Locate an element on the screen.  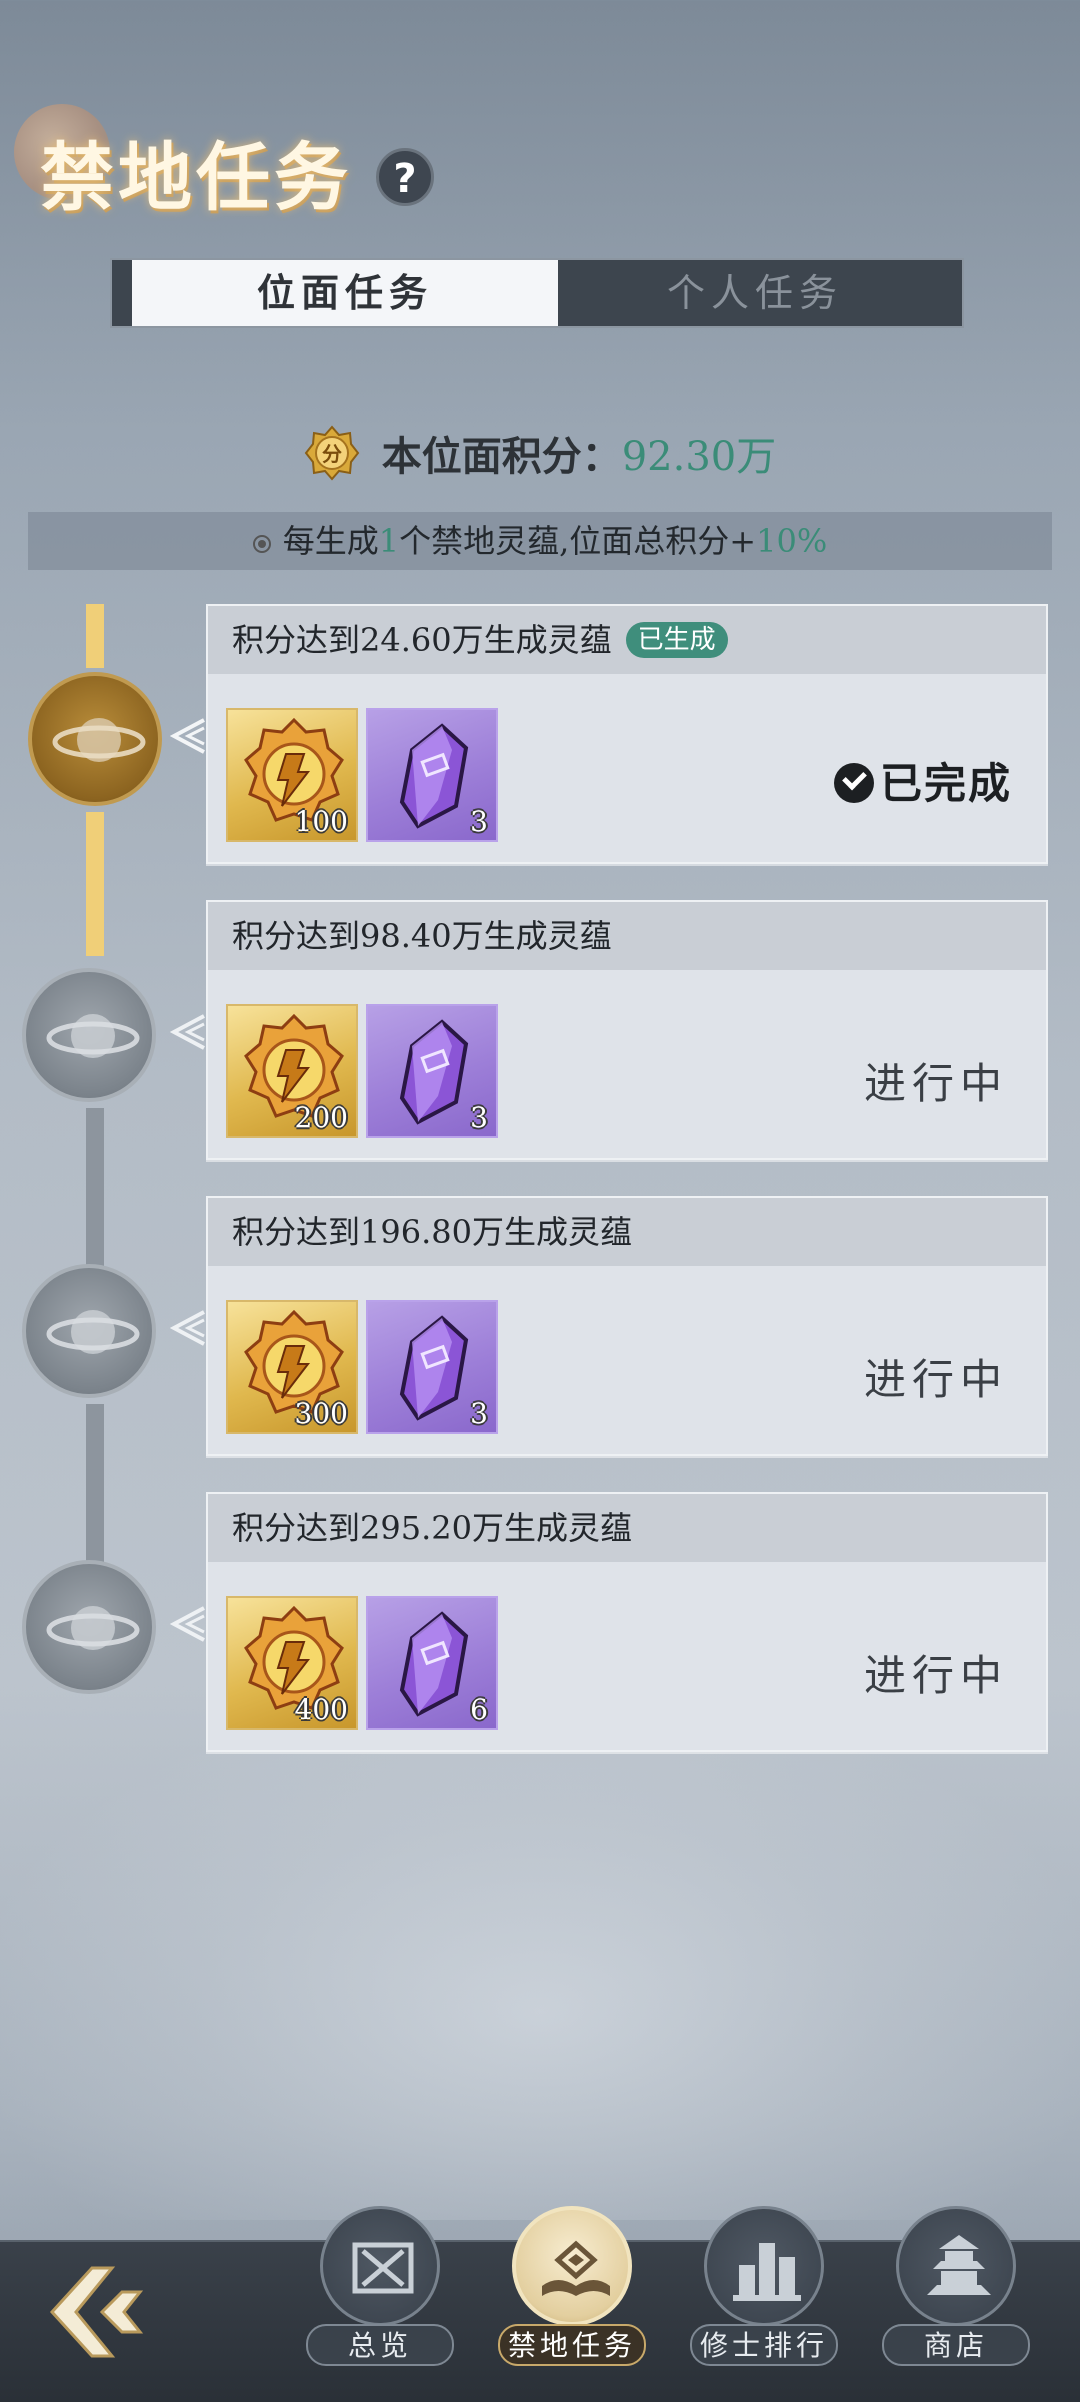
svg-text: 分 is located at coordinates (332, 454).